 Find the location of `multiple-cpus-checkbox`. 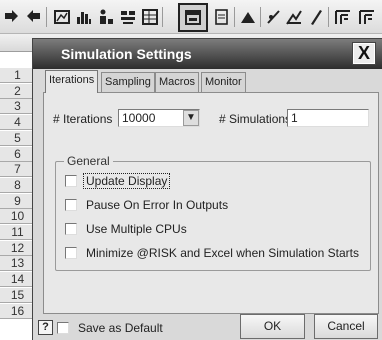

multiple-cpus-checkbox is located at coordinates (71, 229).